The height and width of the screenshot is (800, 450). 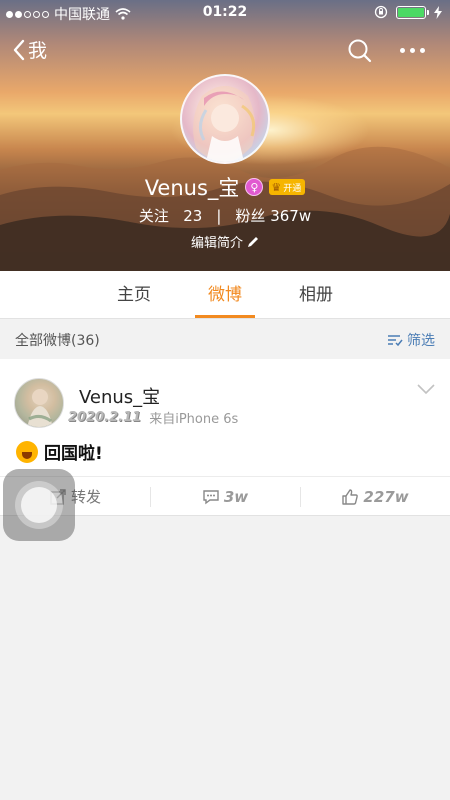 I want to click on following-count: 23, so click(x=193, y=216).